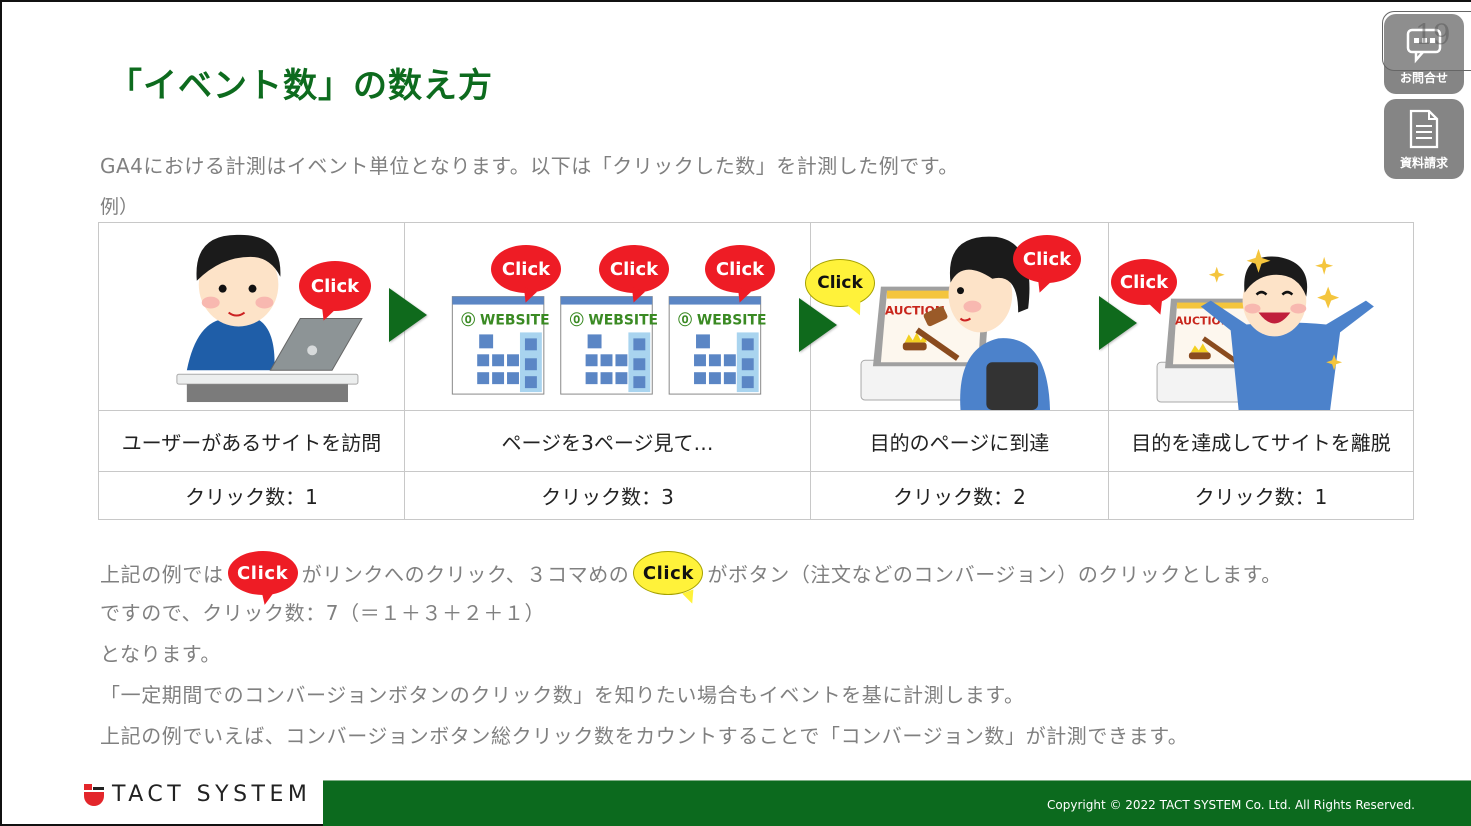 The height and width of the screenshot is (826, 1471). What do you see at coordinates (959, 441) in the screenshot?
I see `step-description: 目的のページに到達` at bounding box center [959, 441].